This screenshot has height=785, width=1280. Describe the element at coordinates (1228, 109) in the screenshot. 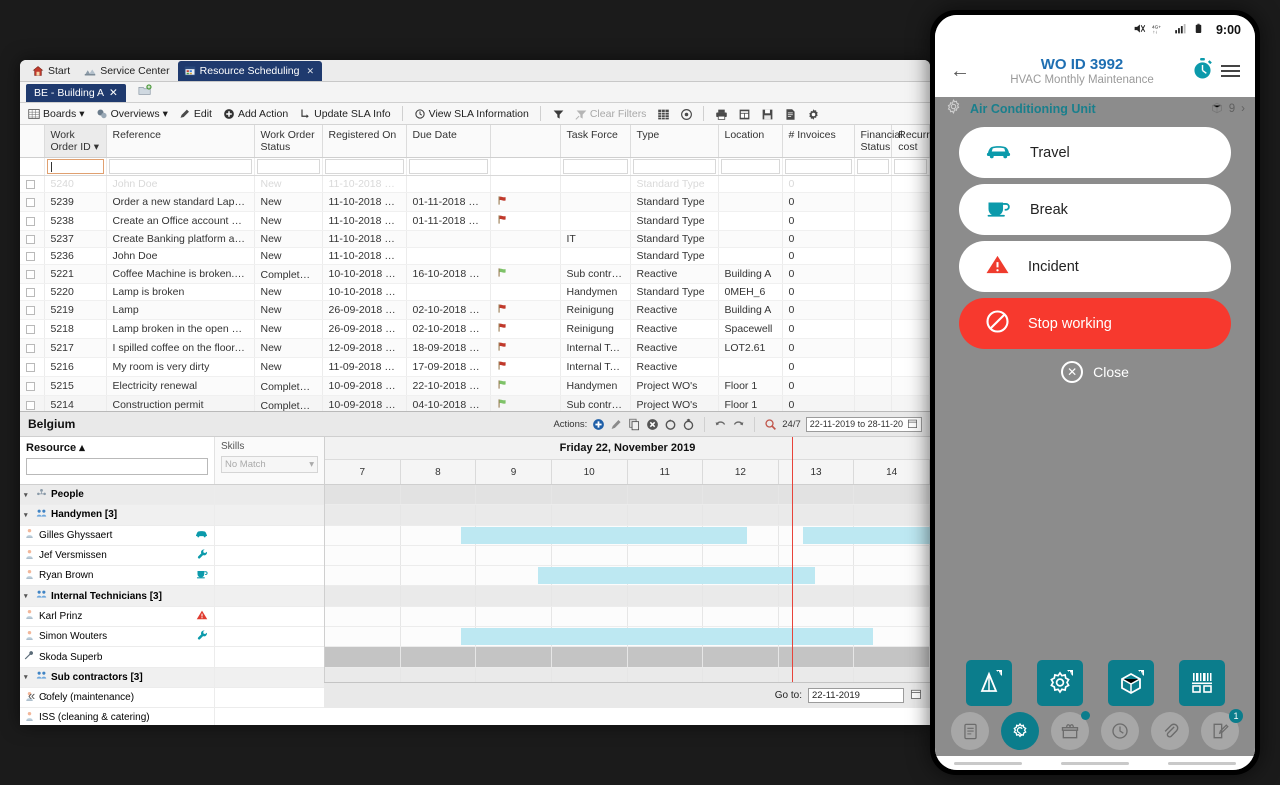

I see `asset-count-block: 9 ›` at that location.